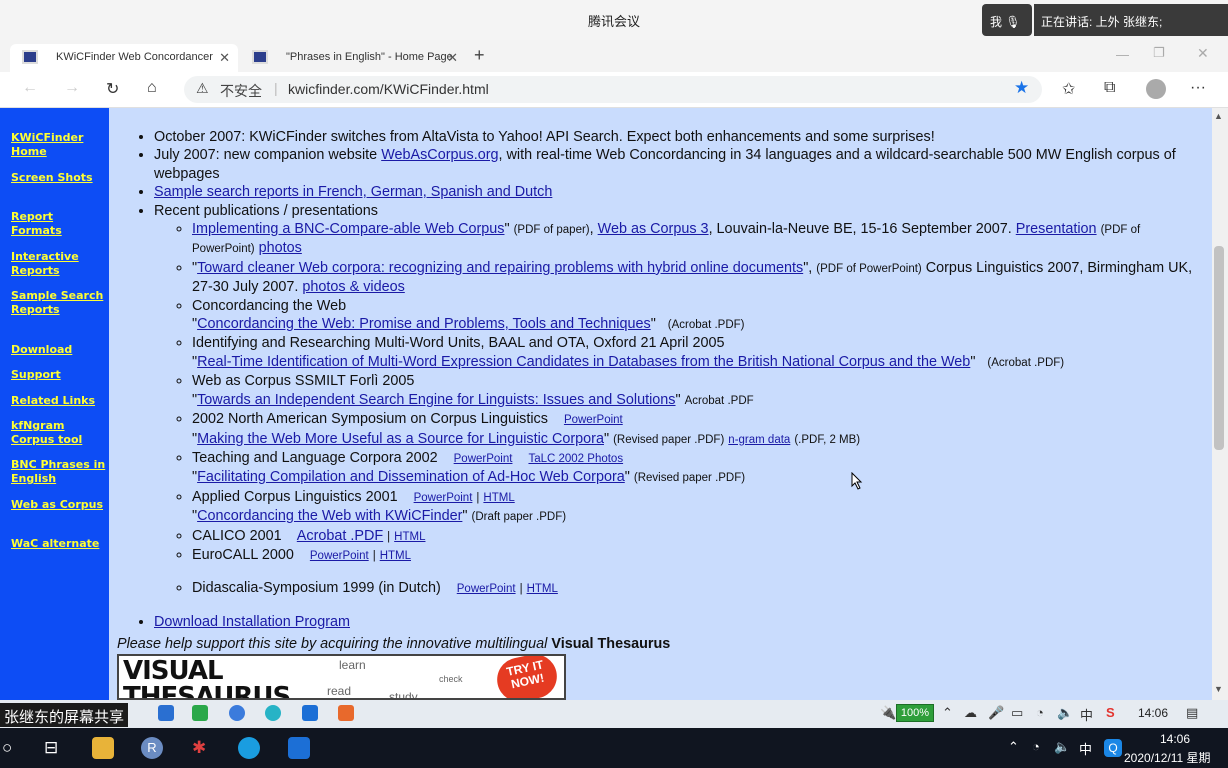  What do you see at coordinates (1109, 88) in the screenshot?
I see `collections-icon: ⧉` at bounding box center [1109, 88].